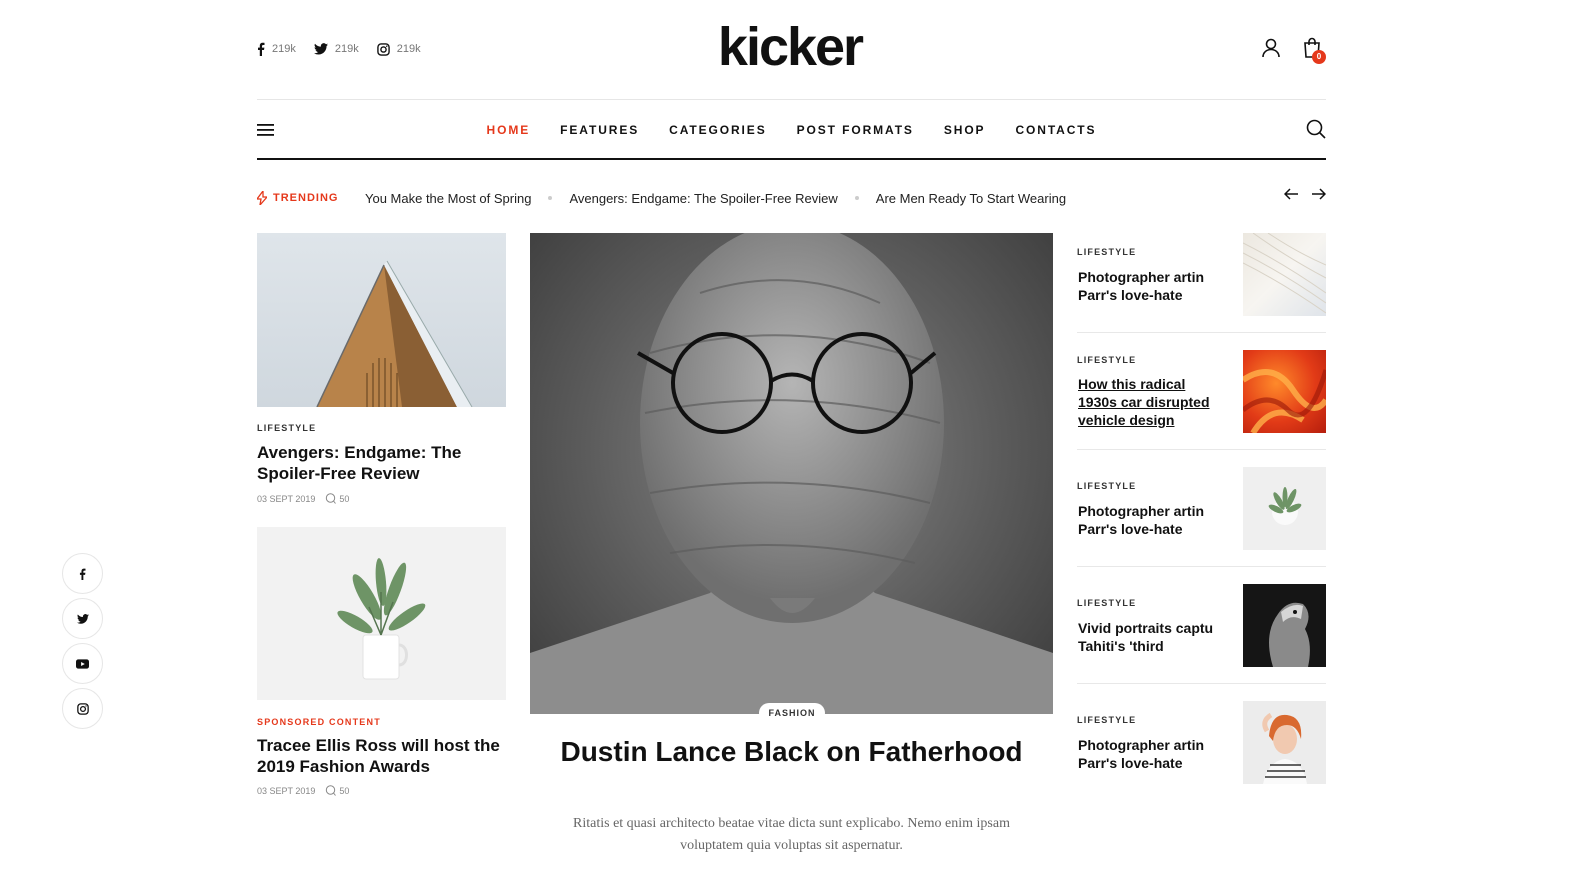 The height and width of the screenshot is (870, 1580). I want to click on instagram-icon, so click(82, 708).